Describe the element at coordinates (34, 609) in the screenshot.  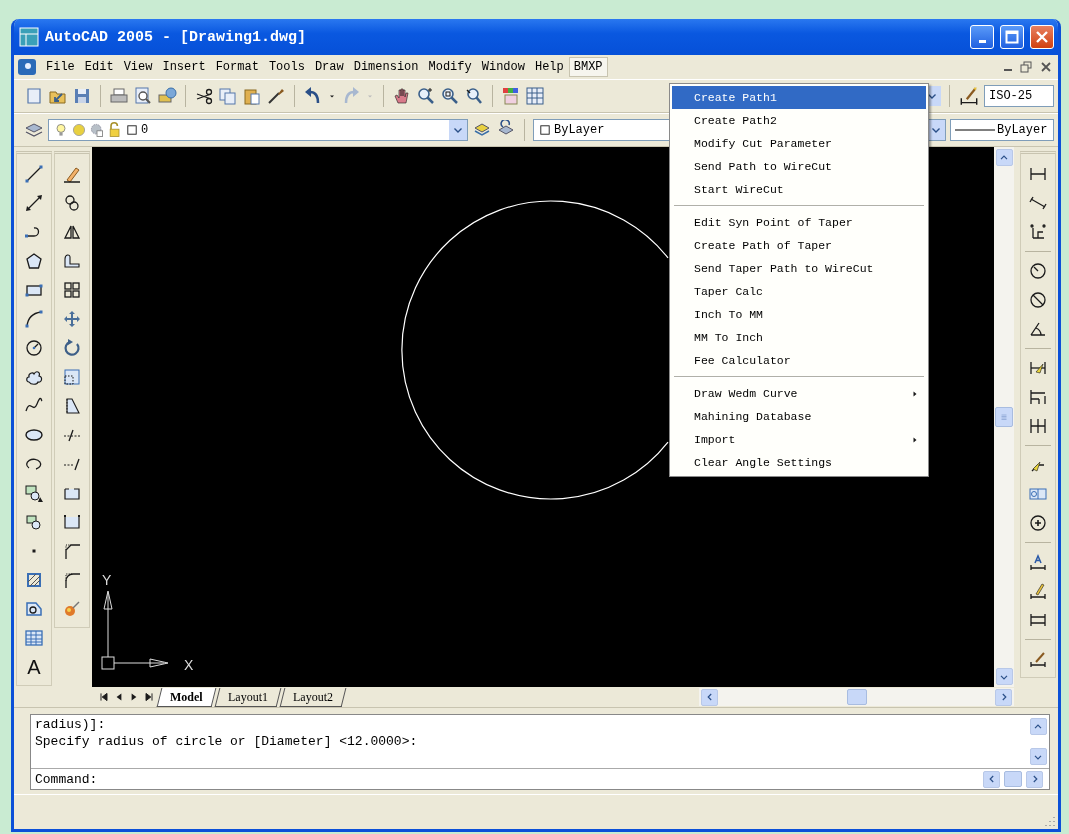
I see `region-icon` at that location.